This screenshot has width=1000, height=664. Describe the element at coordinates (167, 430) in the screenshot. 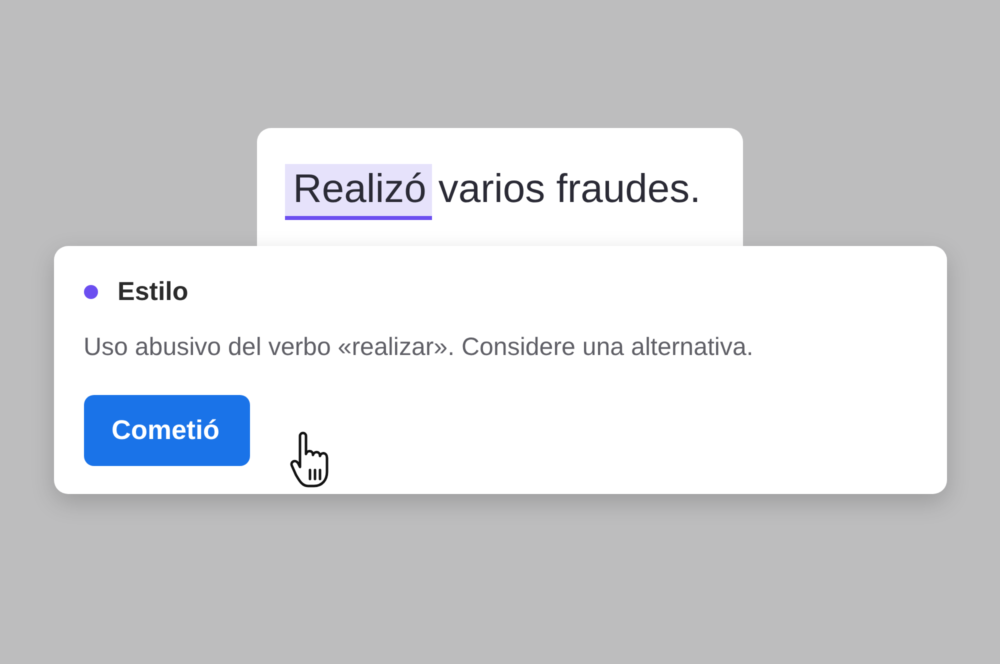

I see `replacement-button: Cometió` at that location.